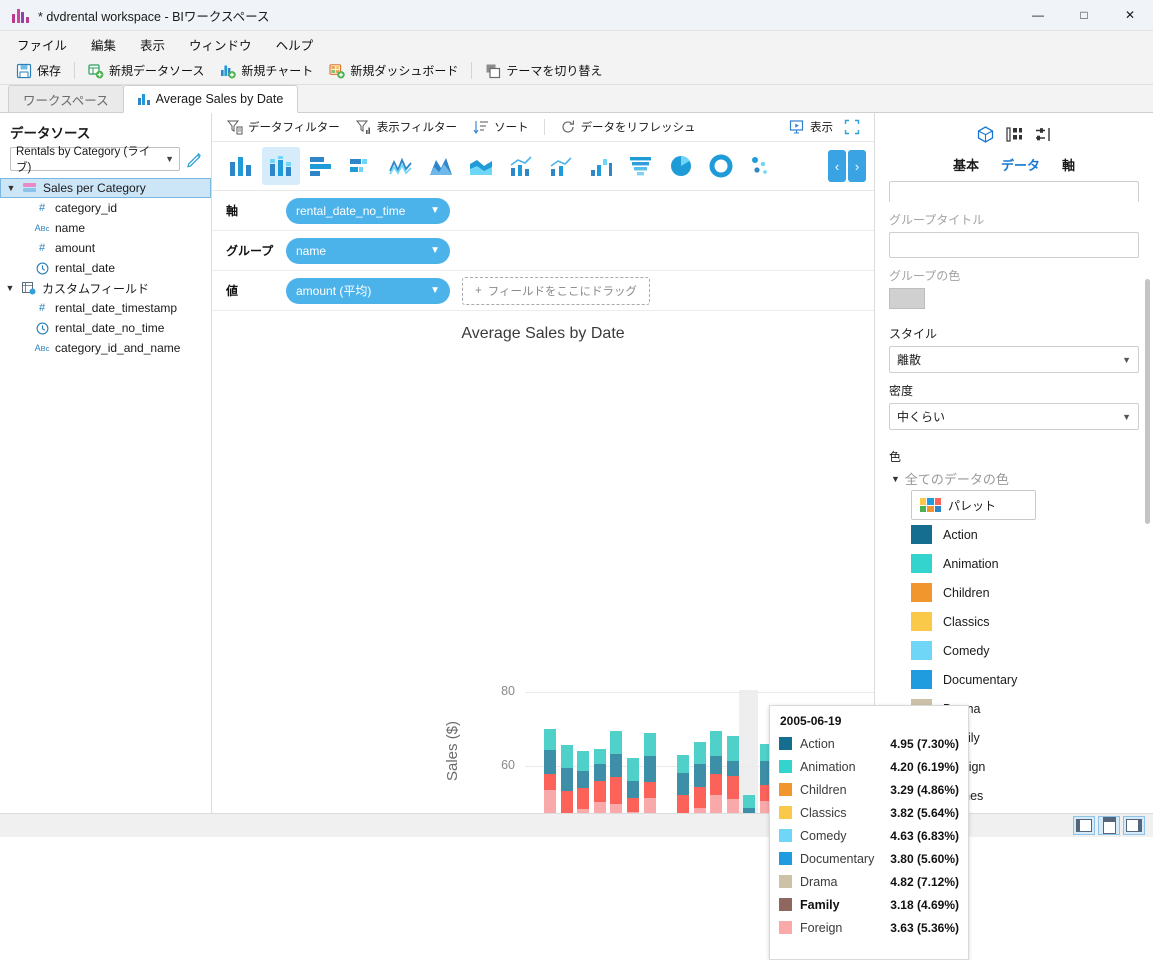  What do you see at coordinates (401, 166) in the screenshot?
I see `chart-type-line` at bounding box center [401, 166].